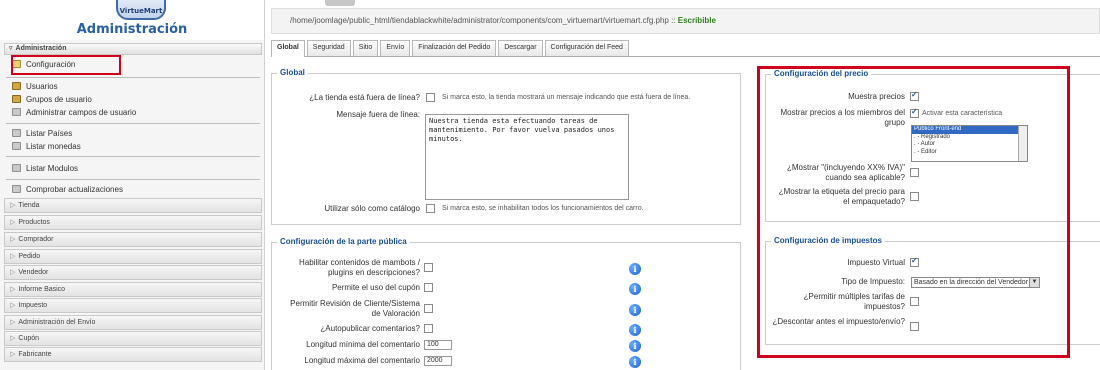 The height and width of the screenshot is (370, 1100). I want to click on public-config-legend: Configuración de la parte pública, so click(343, 241).